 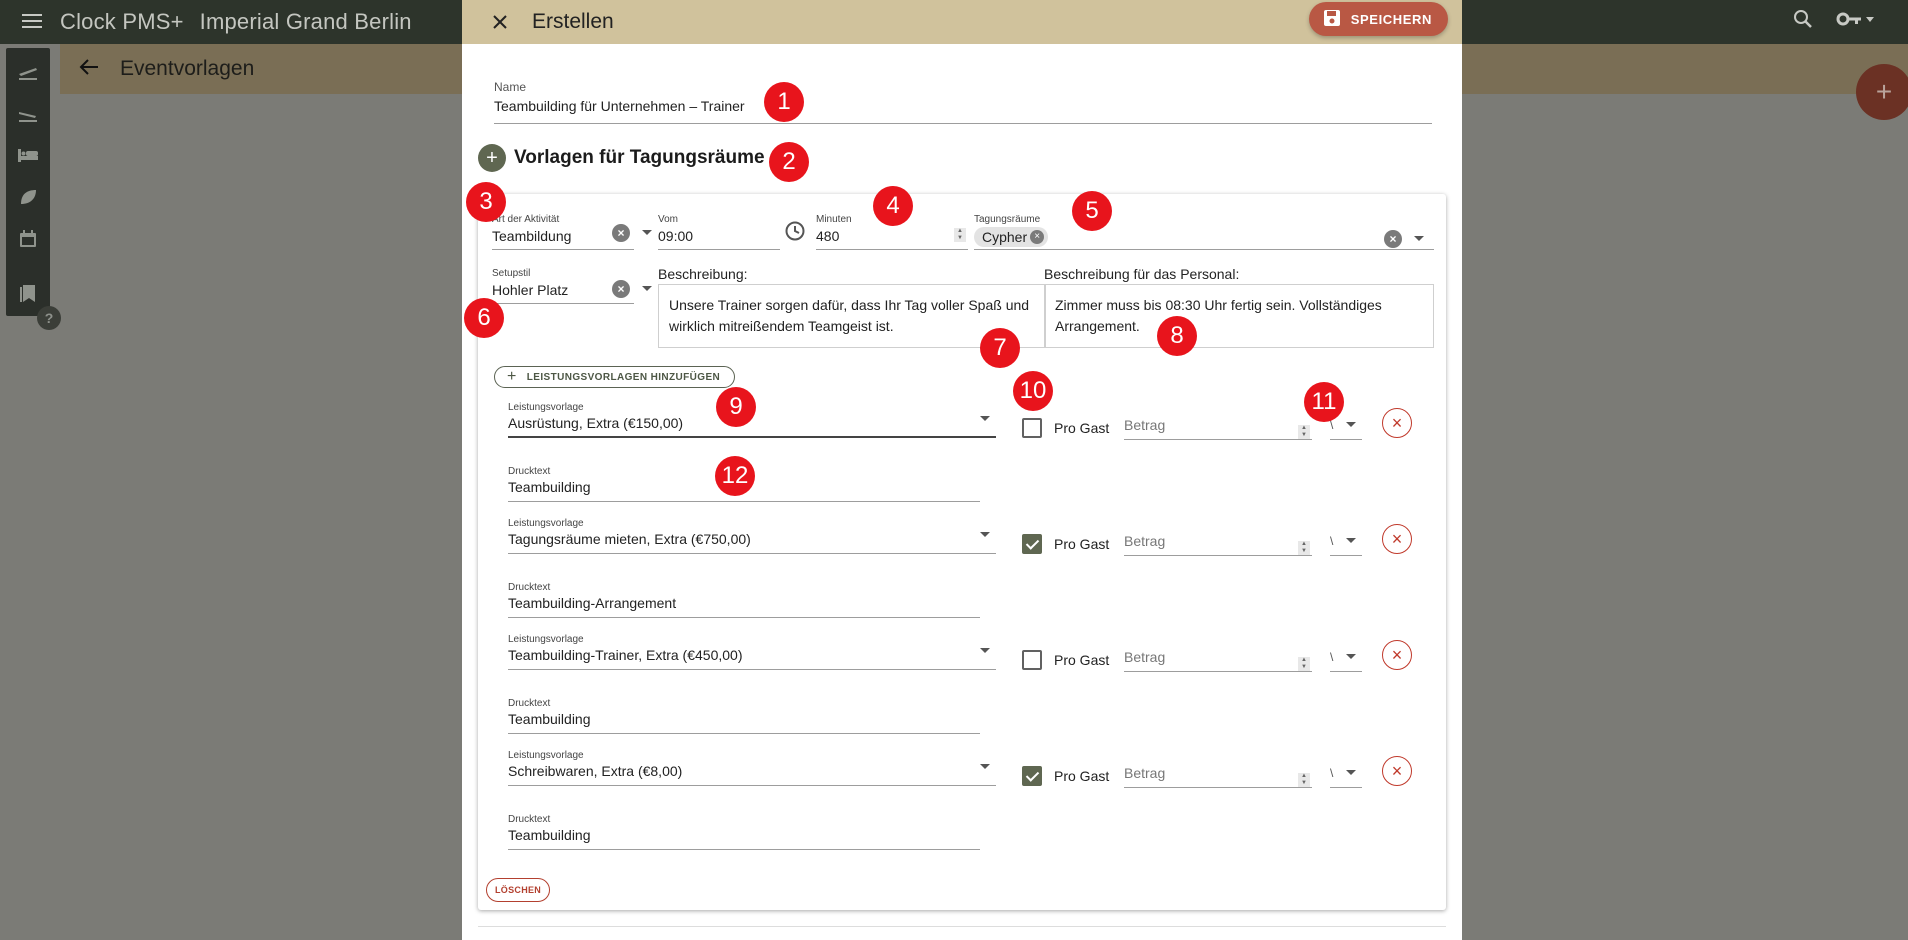 I want to click on plus-icon: +, so click(x=512, y=376).